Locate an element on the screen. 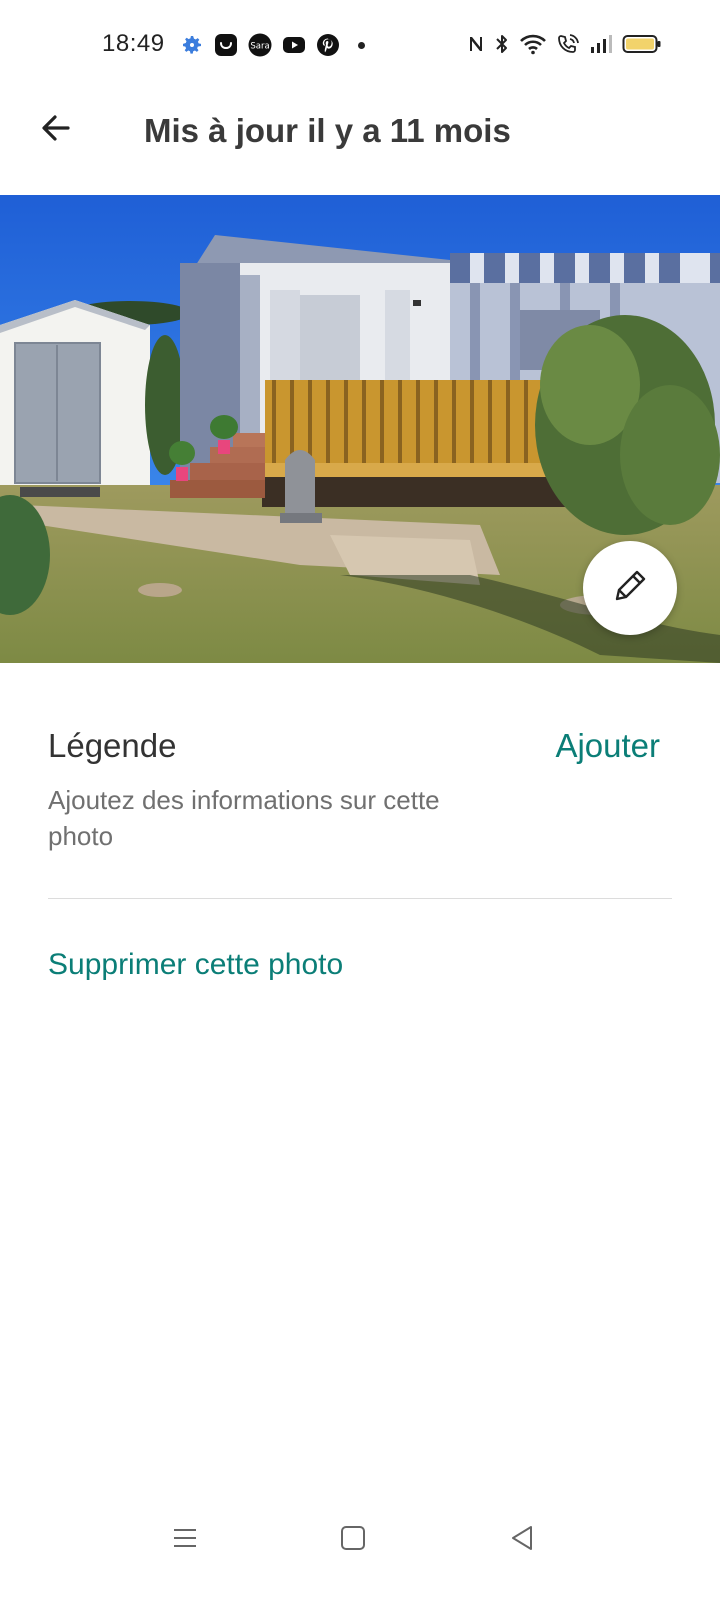 The height and width of the screenshot is (1600, 720). menu-button is located at coordinates (185, 1540).